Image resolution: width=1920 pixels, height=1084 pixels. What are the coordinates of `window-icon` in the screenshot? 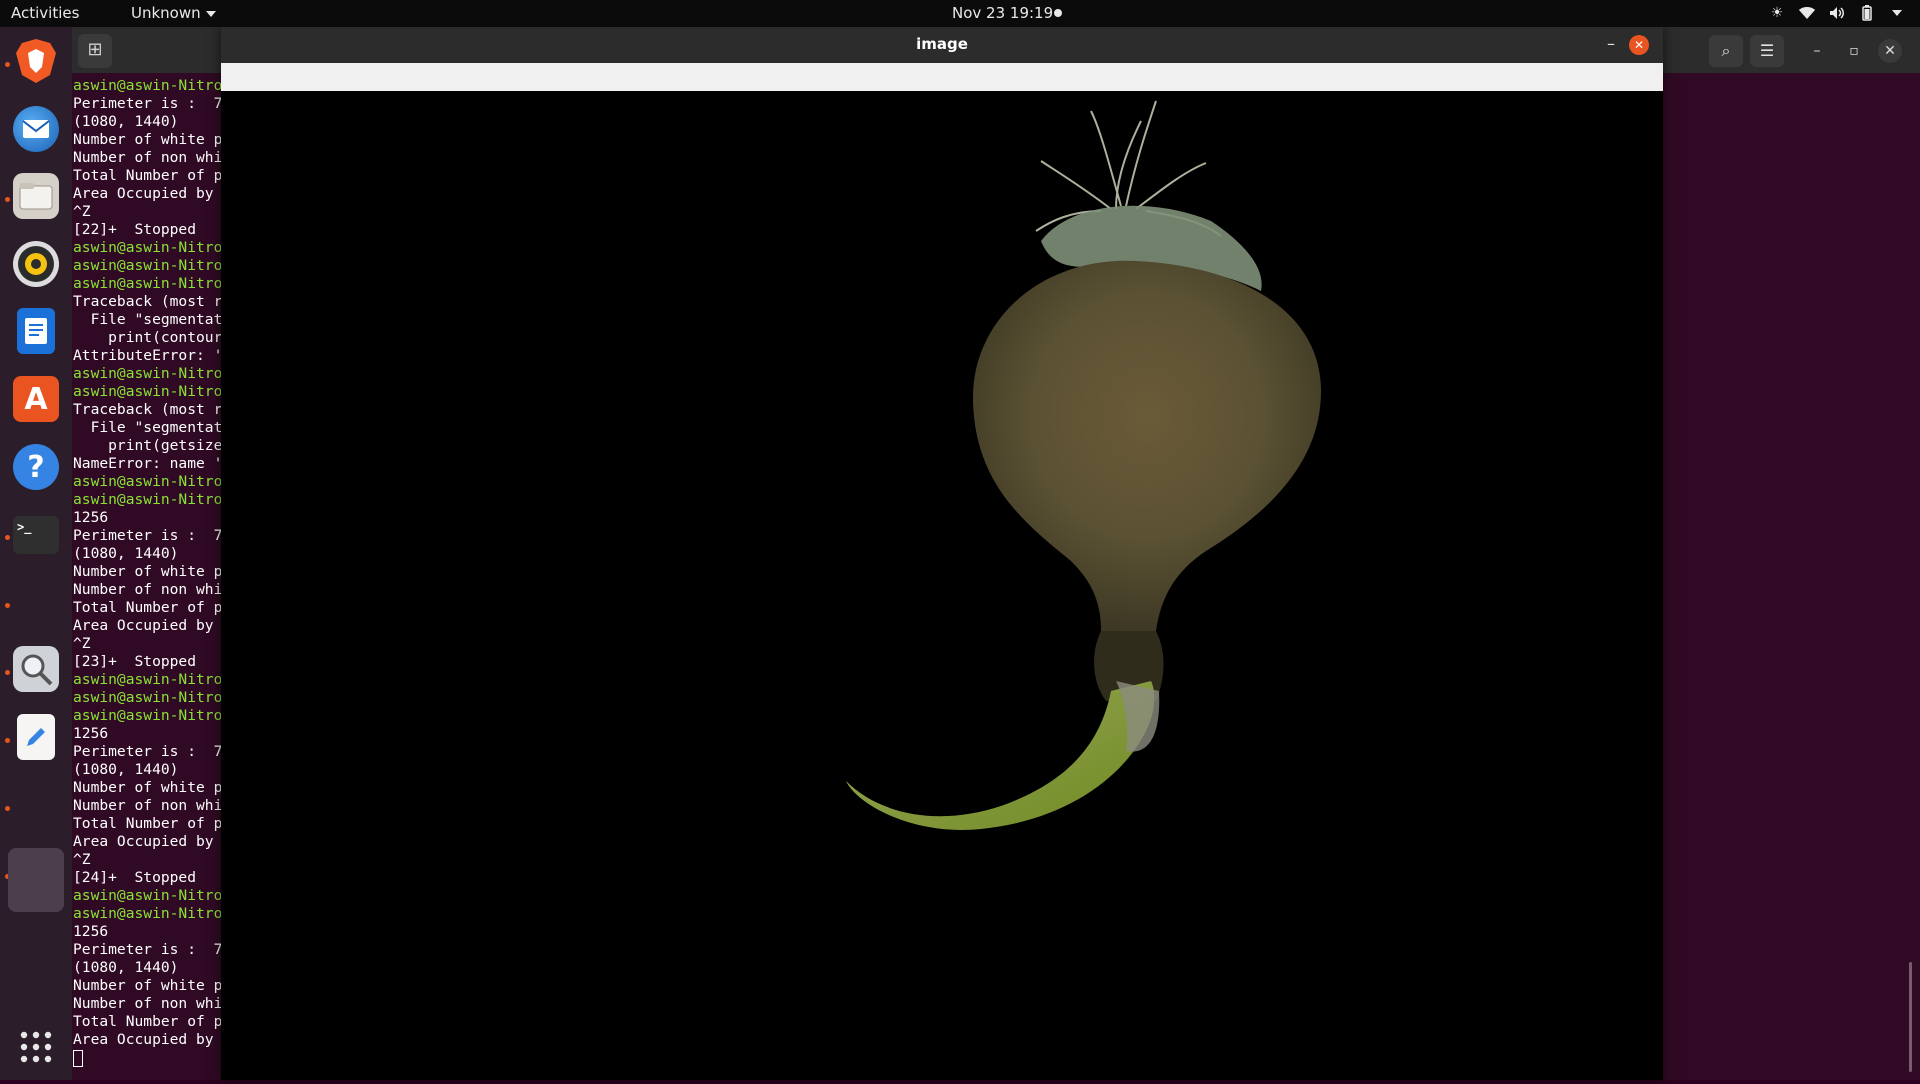 It's located at (36, 880).